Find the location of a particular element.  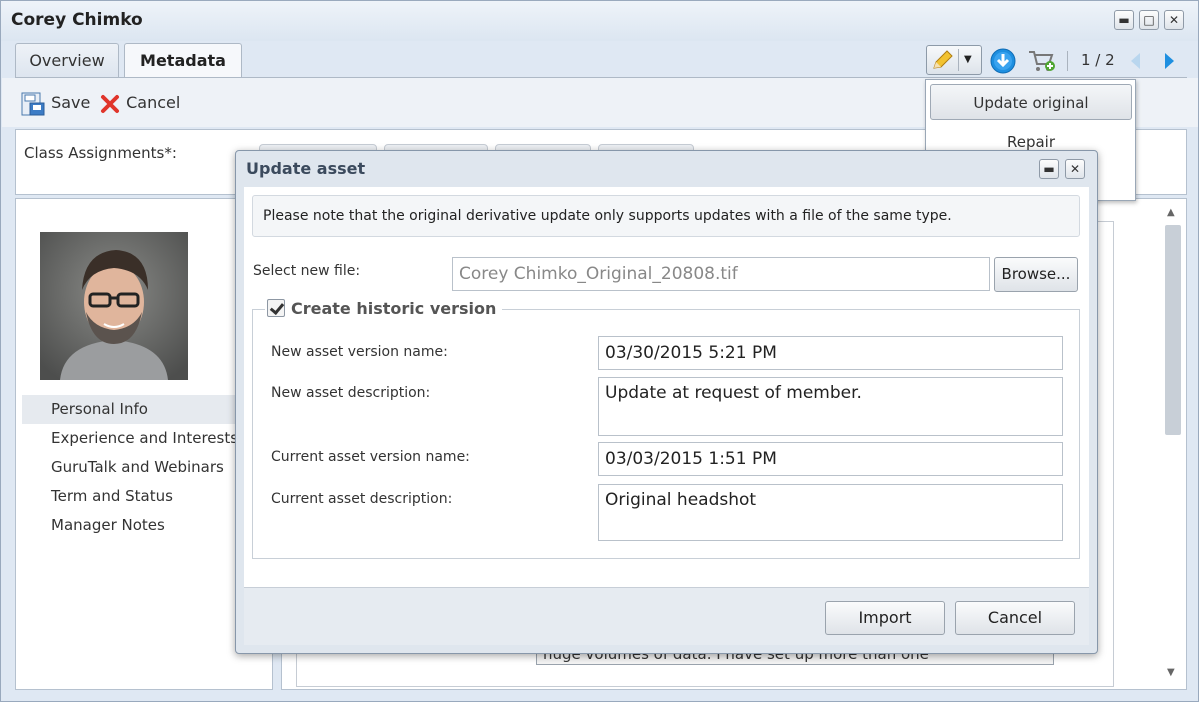

current-description-label: Current asset description: is located at coordinates (362, 499).